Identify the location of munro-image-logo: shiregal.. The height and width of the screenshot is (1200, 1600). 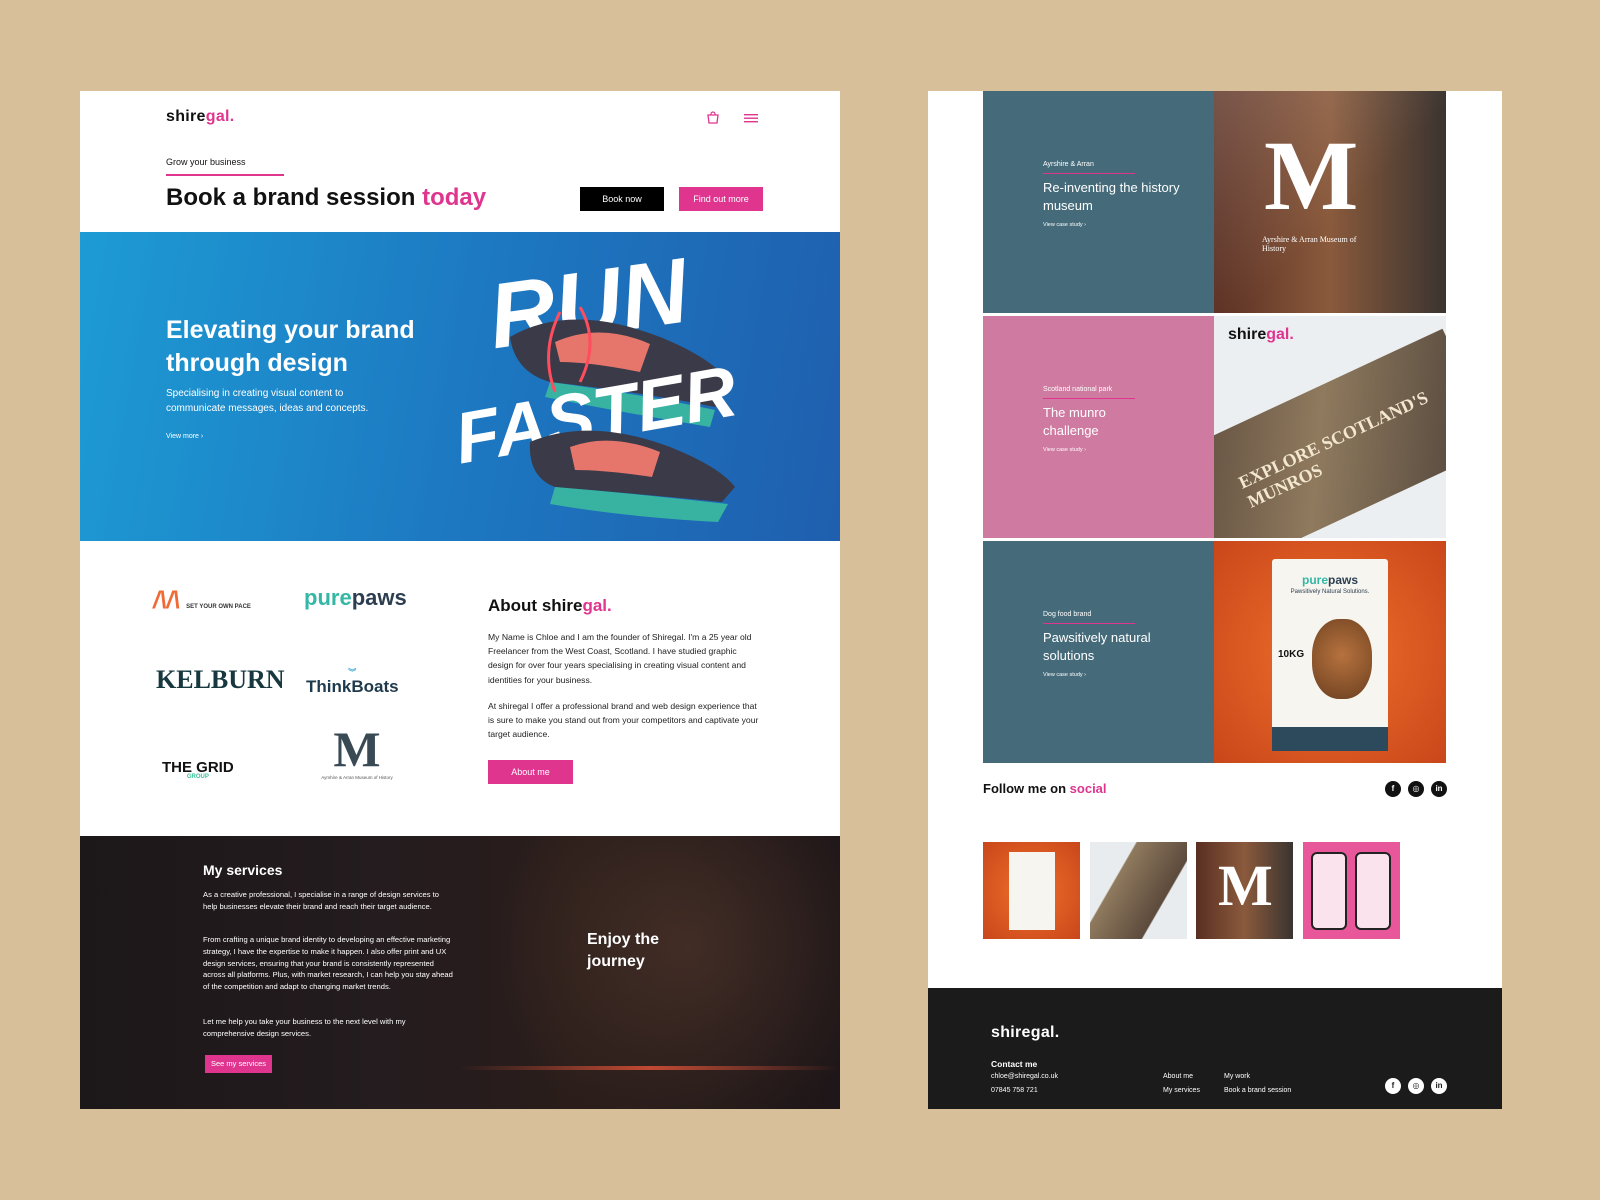
(1261, 335).